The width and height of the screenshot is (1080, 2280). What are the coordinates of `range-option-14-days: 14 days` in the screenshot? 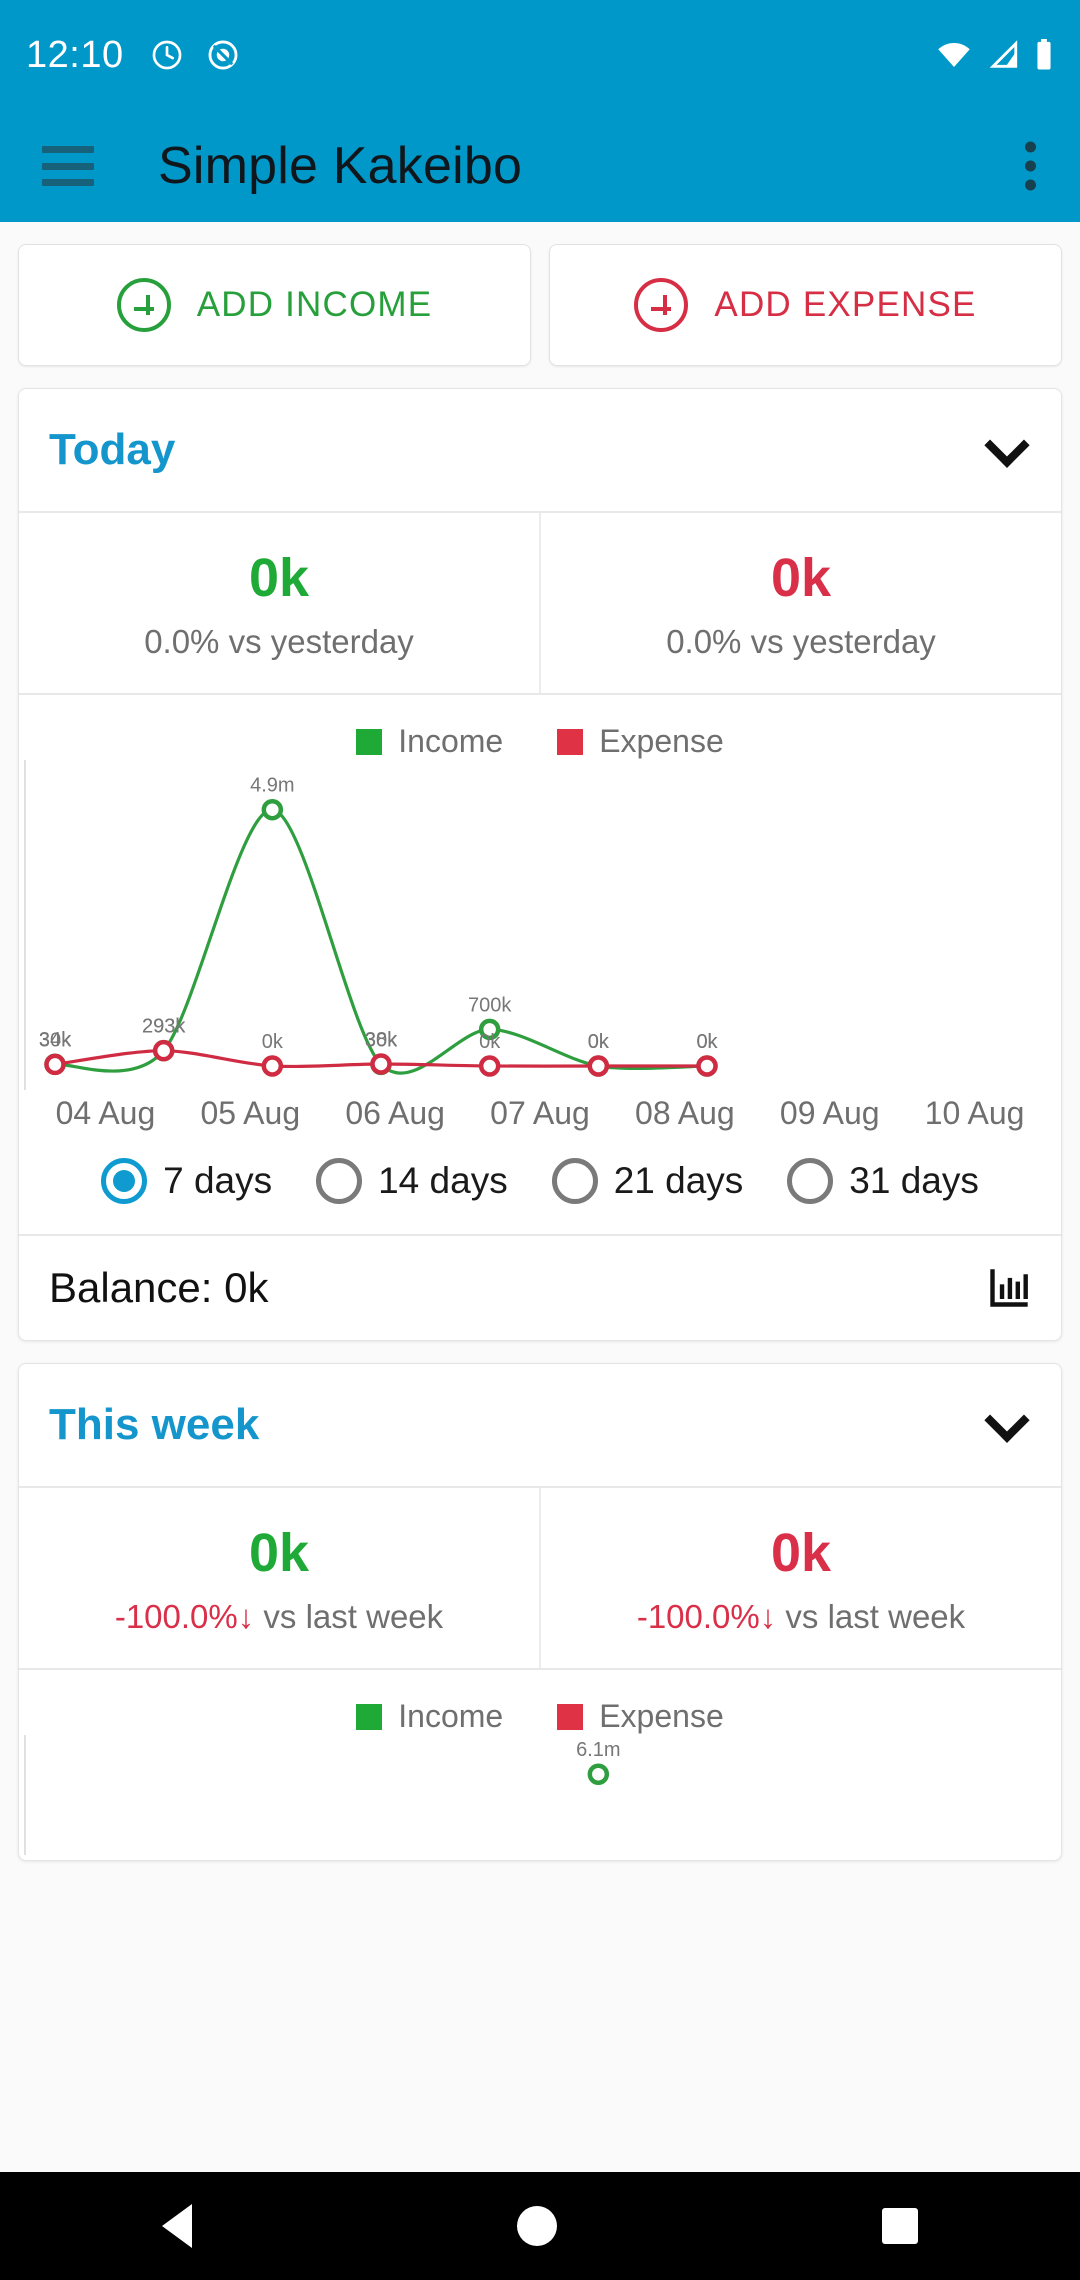 It's located at (412, 1181).